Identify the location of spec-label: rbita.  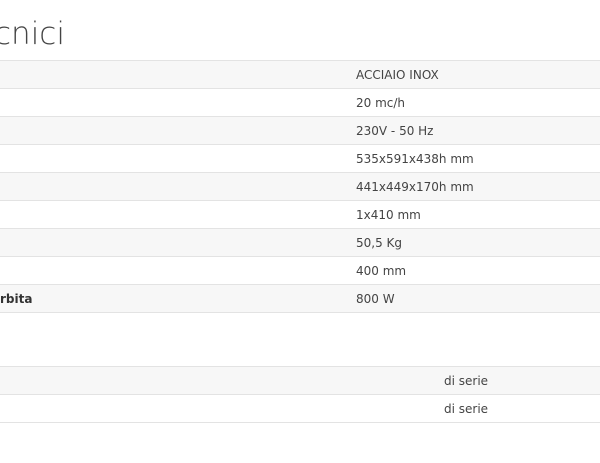
(178, 298).